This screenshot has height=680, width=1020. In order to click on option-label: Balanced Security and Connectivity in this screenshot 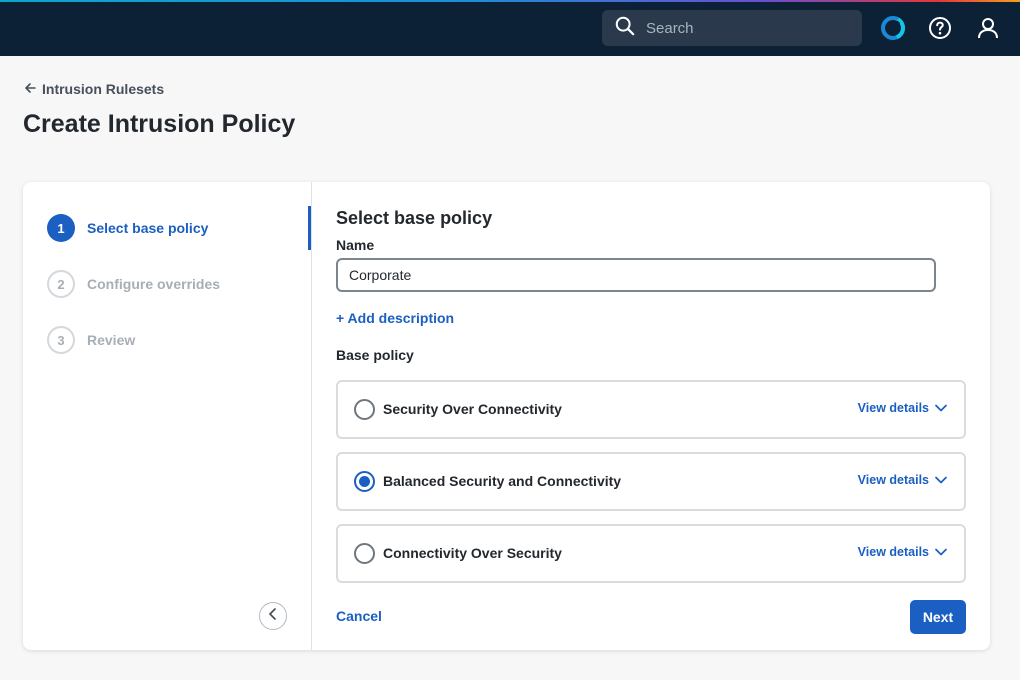, I will do `click(502, 481)`.